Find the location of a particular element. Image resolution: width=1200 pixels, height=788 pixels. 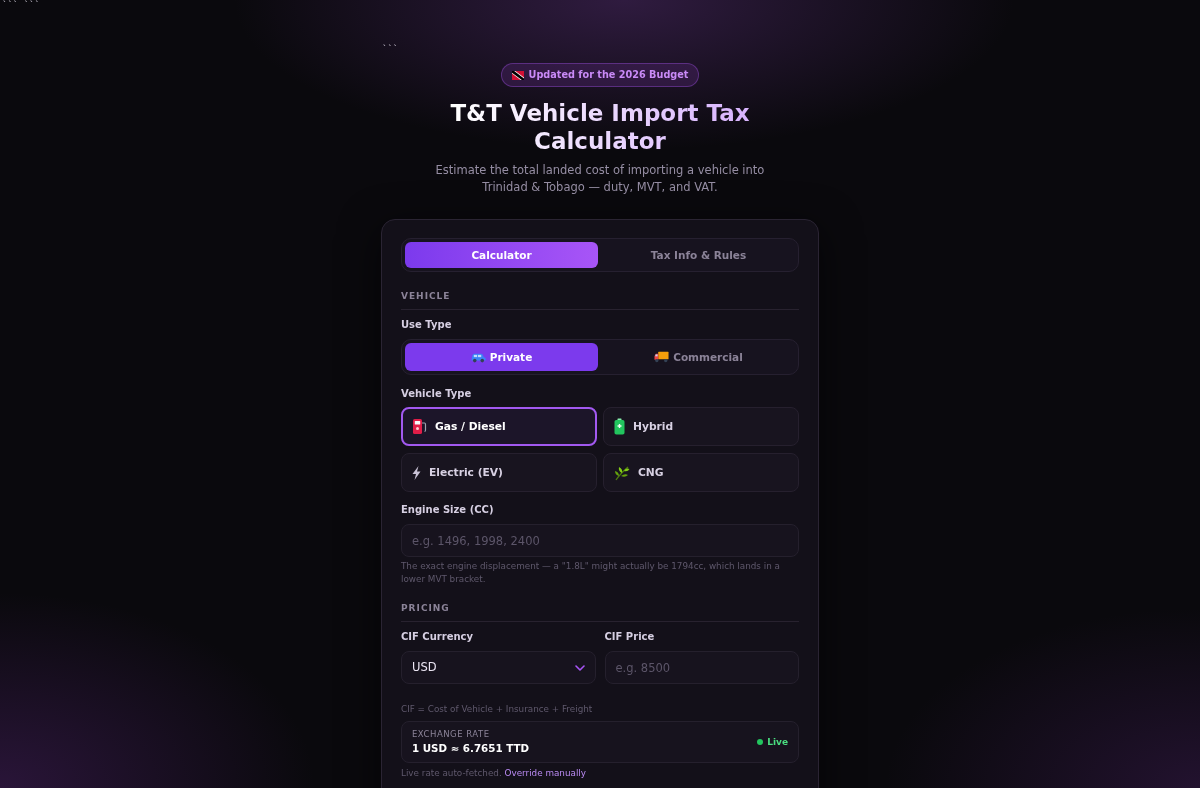

vehicle-type-option: Gas / Diesel is located at coordinates (499, 426).